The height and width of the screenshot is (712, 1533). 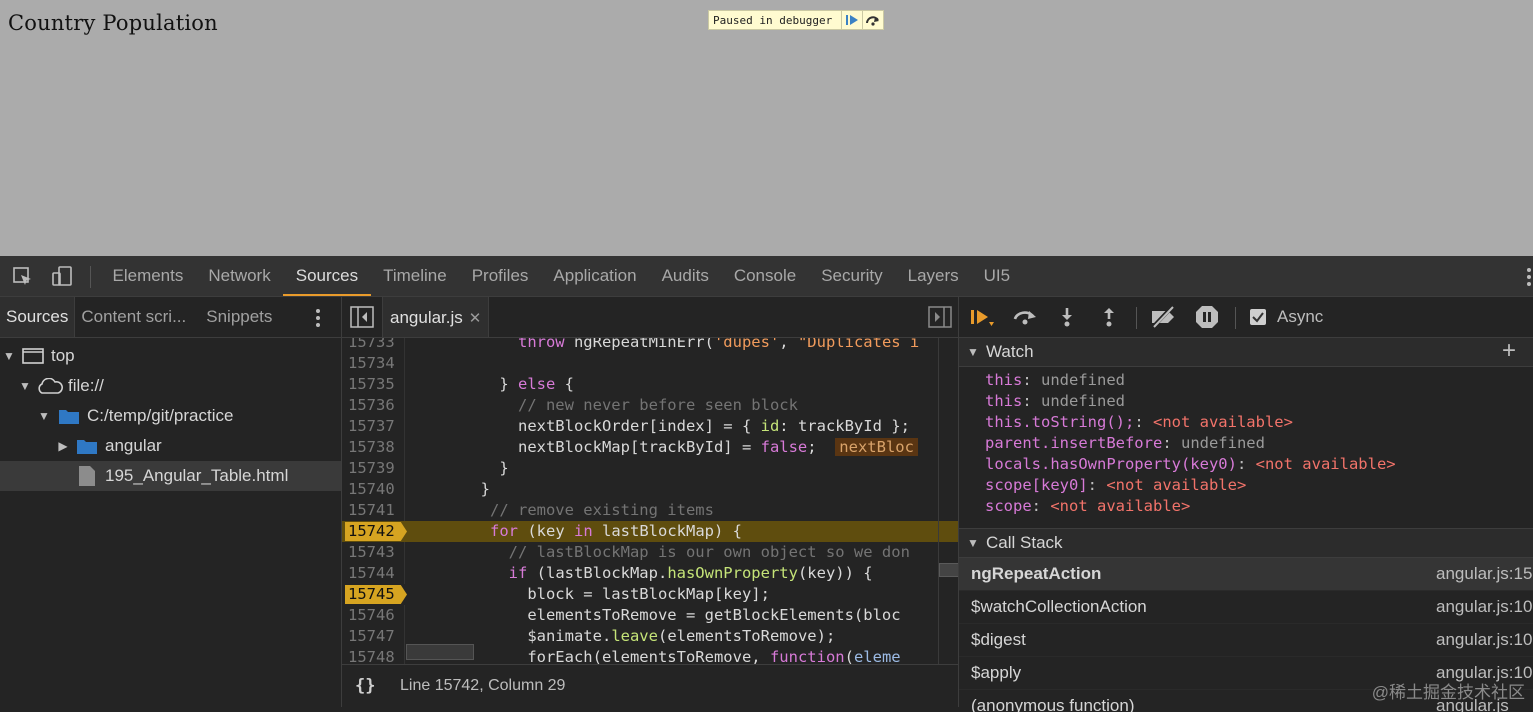 I want to click on editor-file-tab: angular.js ✕, so click(x=436, y=317).